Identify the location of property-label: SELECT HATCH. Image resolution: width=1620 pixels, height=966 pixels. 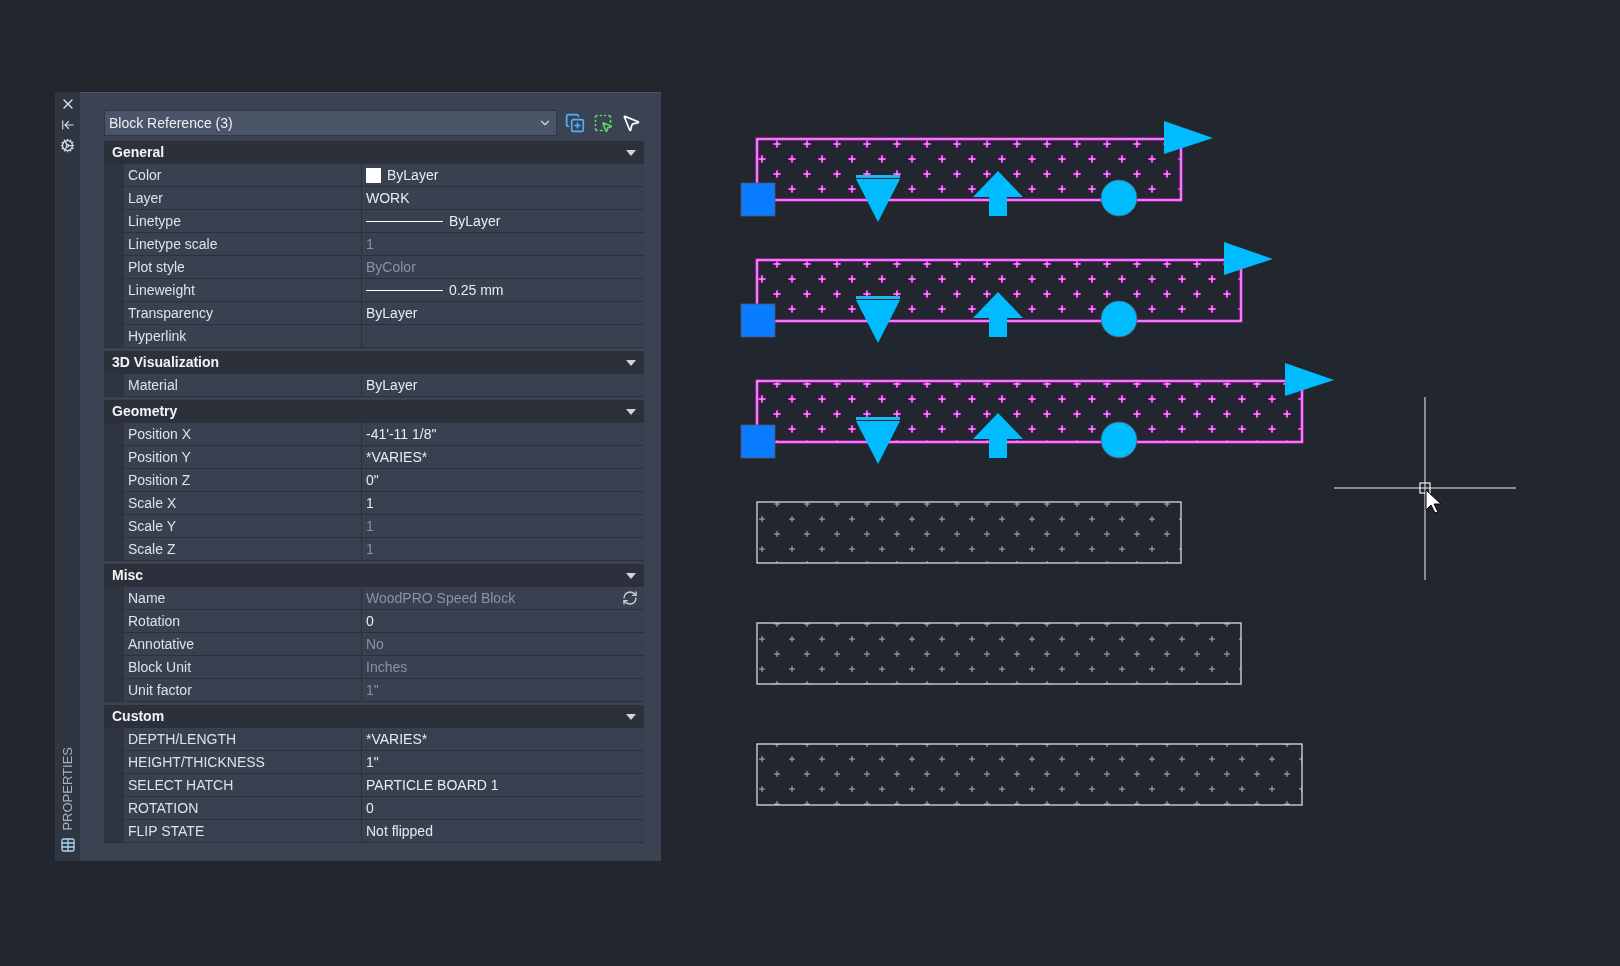
(243, 785).